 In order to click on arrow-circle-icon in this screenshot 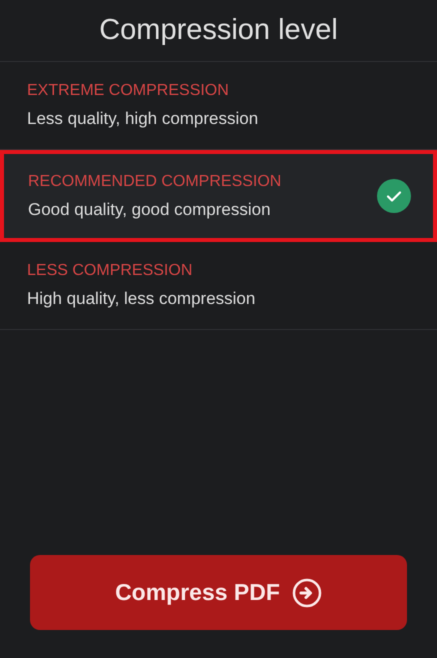, I will do `click(307, 593)`.